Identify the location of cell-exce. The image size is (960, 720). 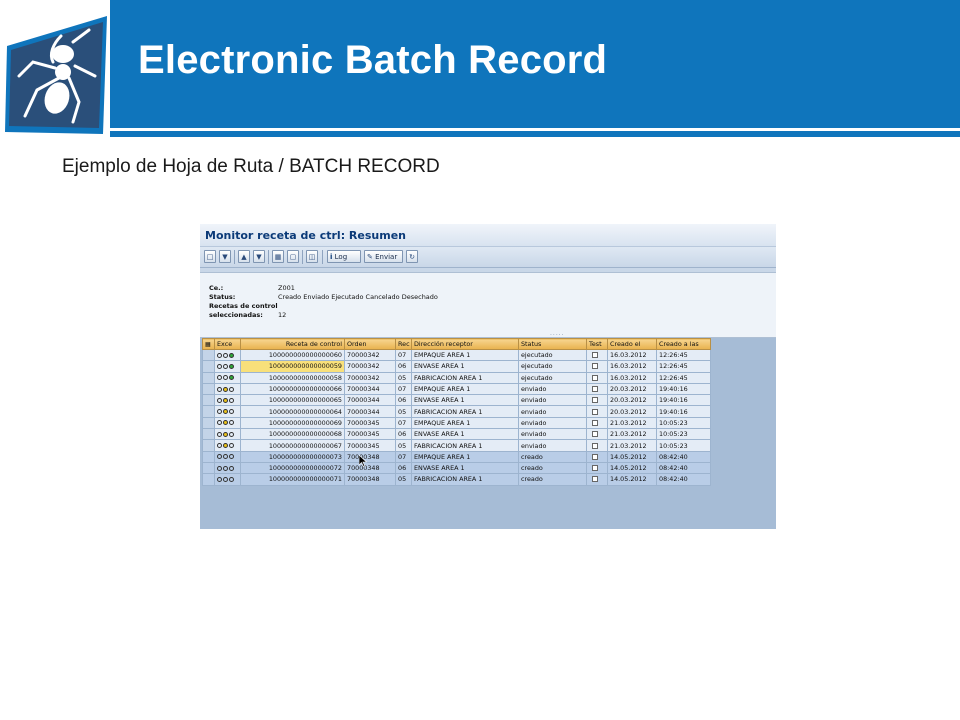
(227, 423).